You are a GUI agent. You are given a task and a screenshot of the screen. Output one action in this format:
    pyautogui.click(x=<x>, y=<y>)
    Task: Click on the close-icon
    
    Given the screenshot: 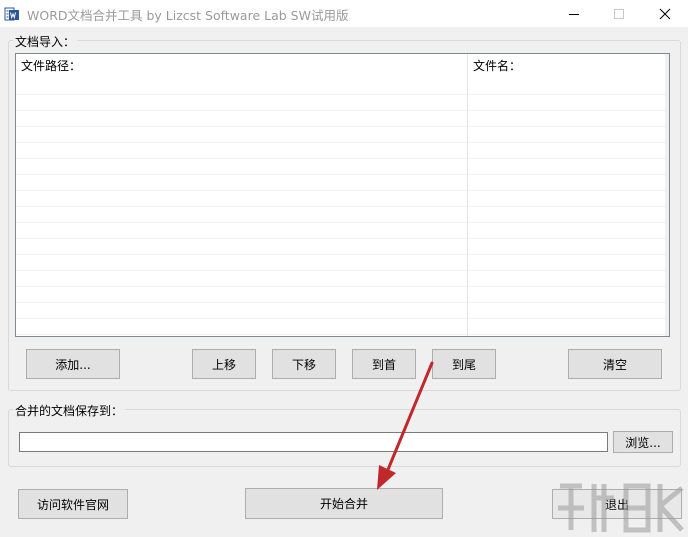 What is the action you would take?
    pyautogui.click(x=665, y=13)
    